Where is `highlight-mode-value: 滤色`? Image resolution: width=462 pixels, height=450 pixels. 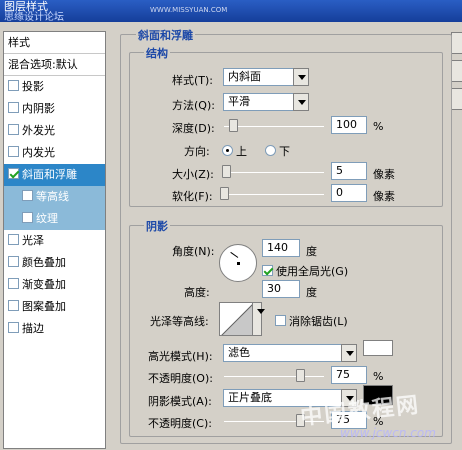 highlight-mode-value: 滤色 is located at coordinates (239, 352).